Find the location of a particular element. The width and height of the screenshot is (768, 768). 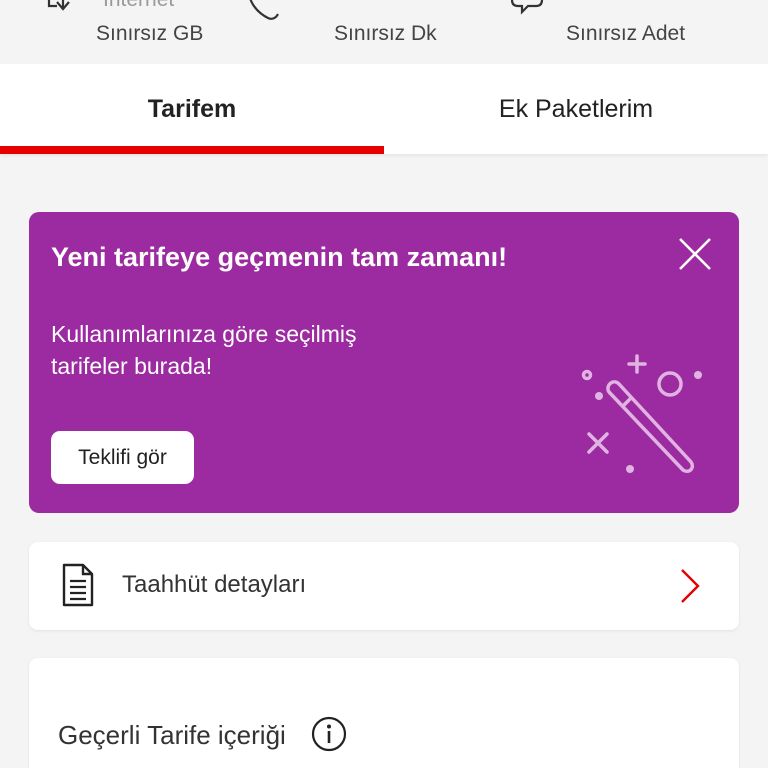

chat-bubbles-icon is located at coordinates (527, 7).